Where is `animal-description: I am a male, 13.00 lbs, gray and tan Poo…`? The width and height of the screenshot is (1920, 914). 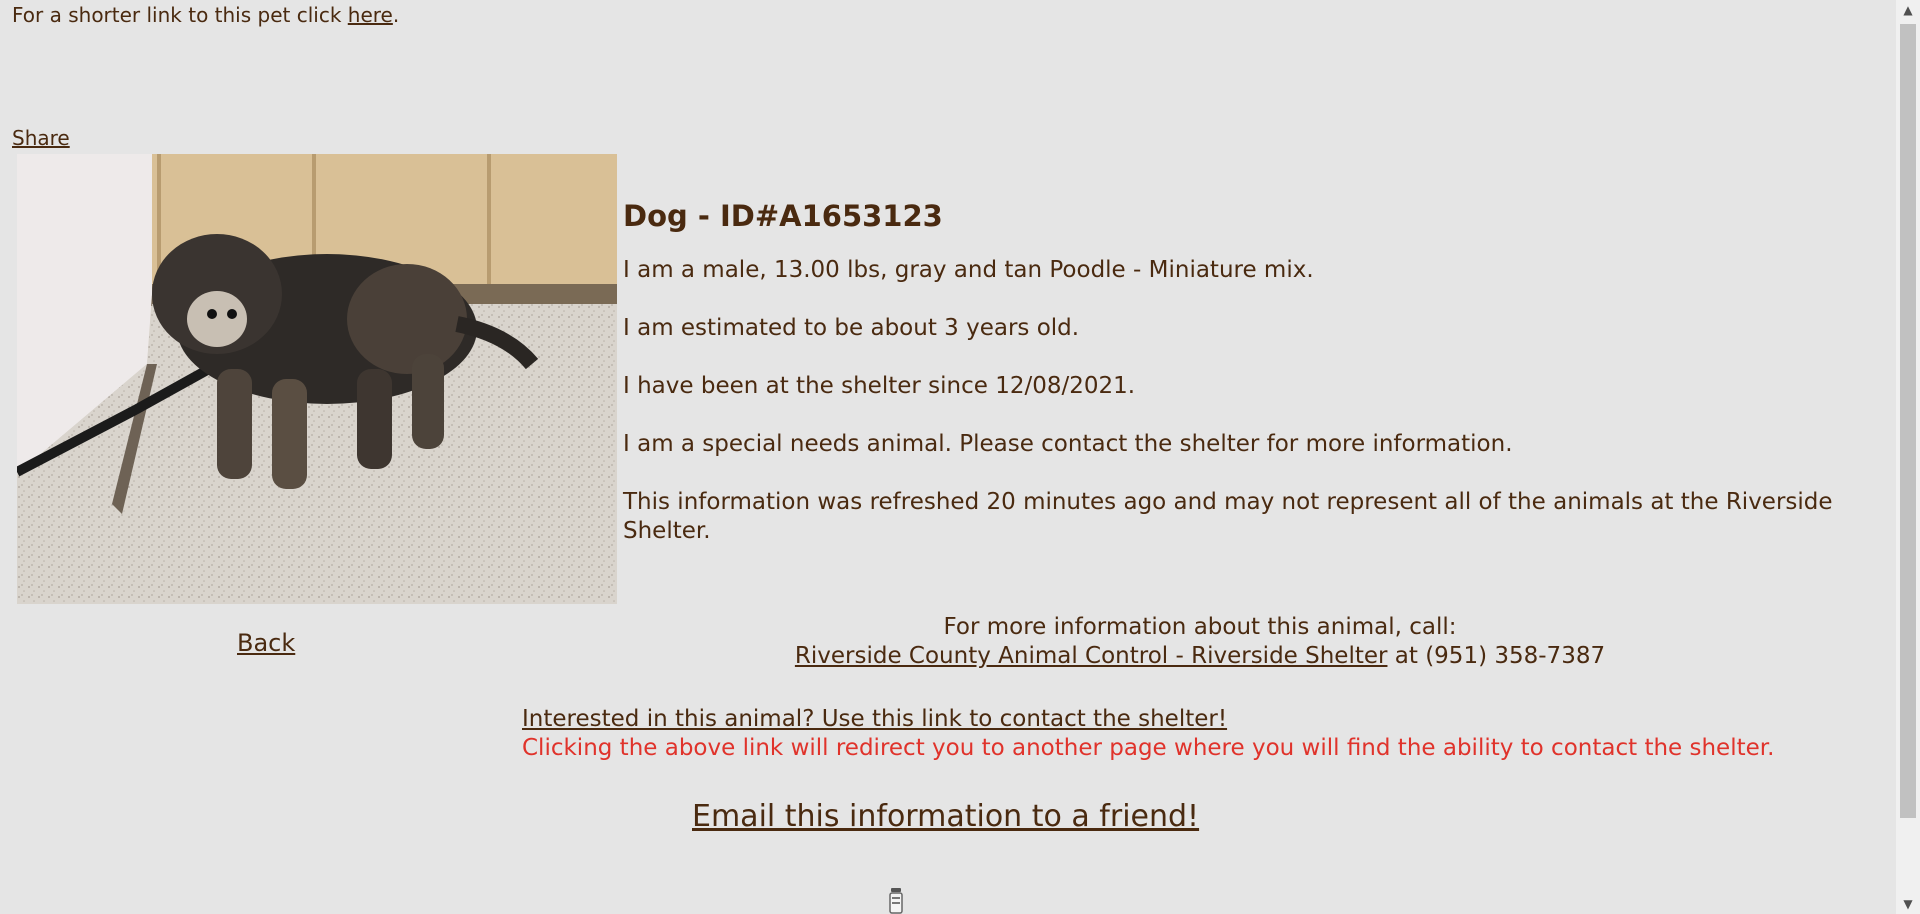
animal-description: I am a male, 13.00 lbs, gray and tan Poo… is located at coordinates (968, 270).